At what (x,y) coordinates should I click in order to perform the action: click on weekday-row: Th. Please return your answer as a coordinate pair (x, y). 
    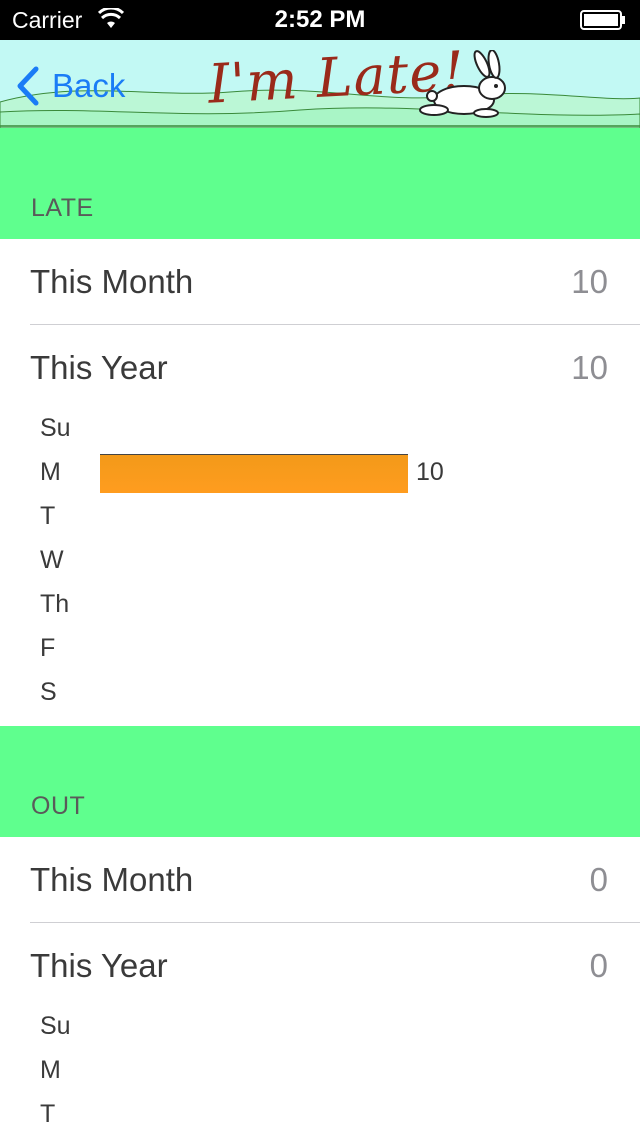
    Looking at the image, I should click on (320, 604).